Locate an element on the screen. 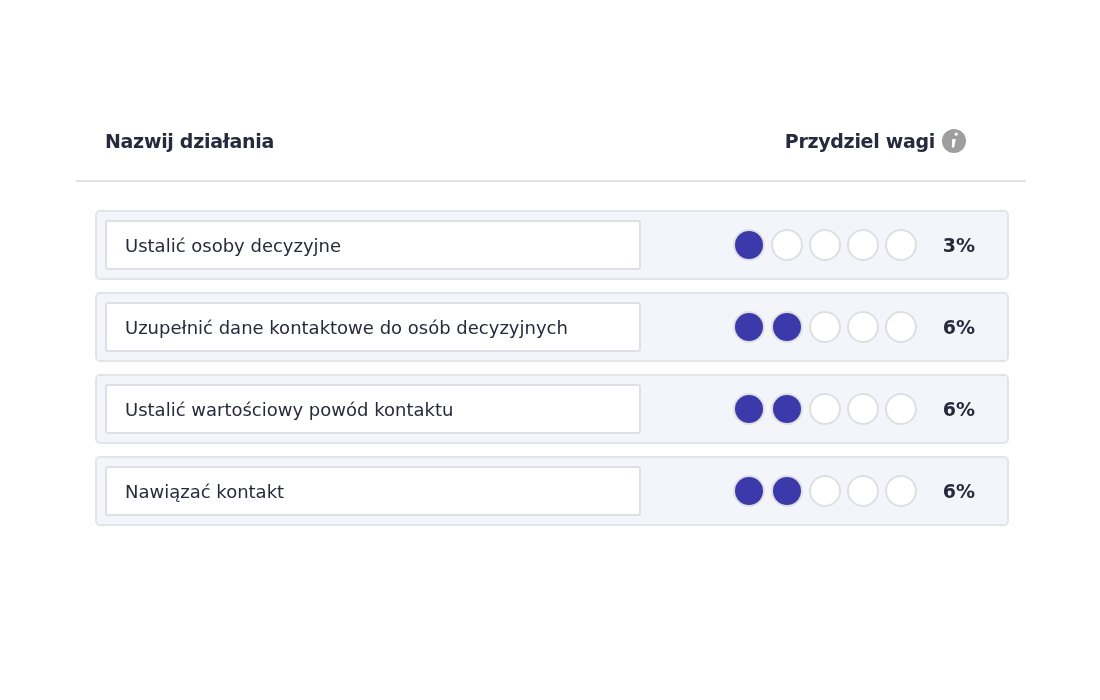  input-field: Nawiązać kontakt is located at coordinates (373, 491).